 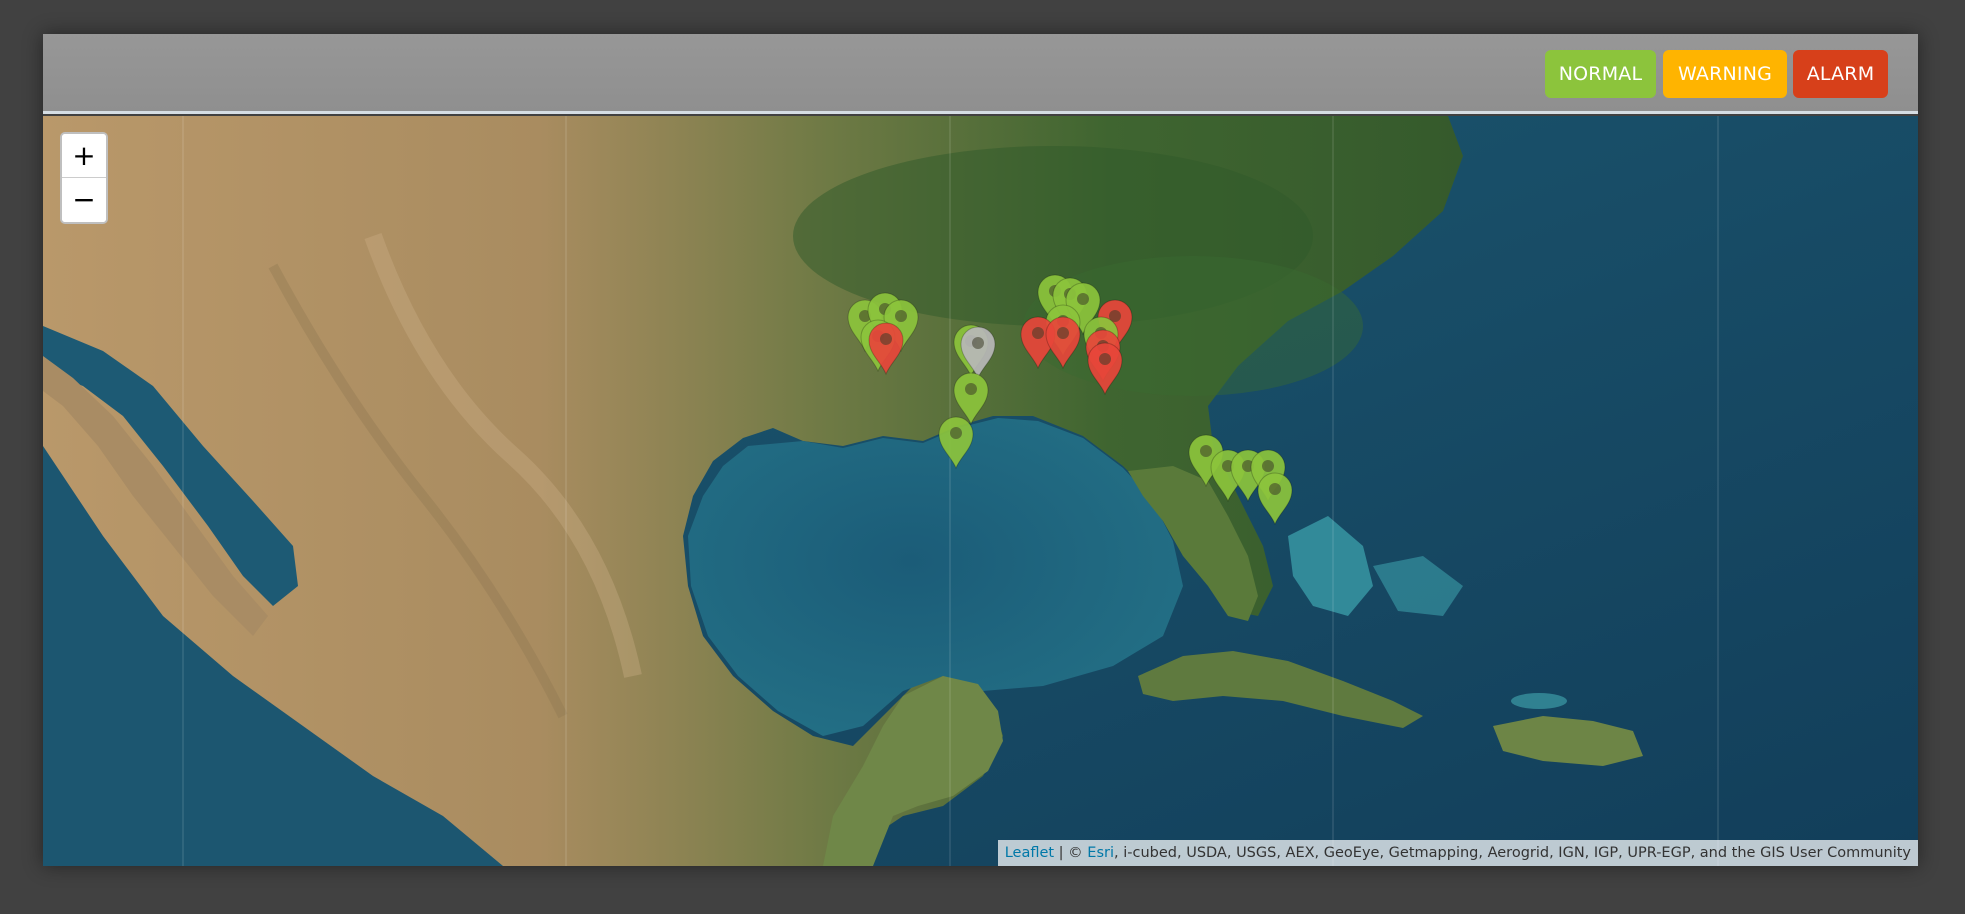 What do you see at coordinates (980, 74) in the screenshot?
I see `header-bar: NORMAL WARNING ALARM` at bounding box center [980, 74].